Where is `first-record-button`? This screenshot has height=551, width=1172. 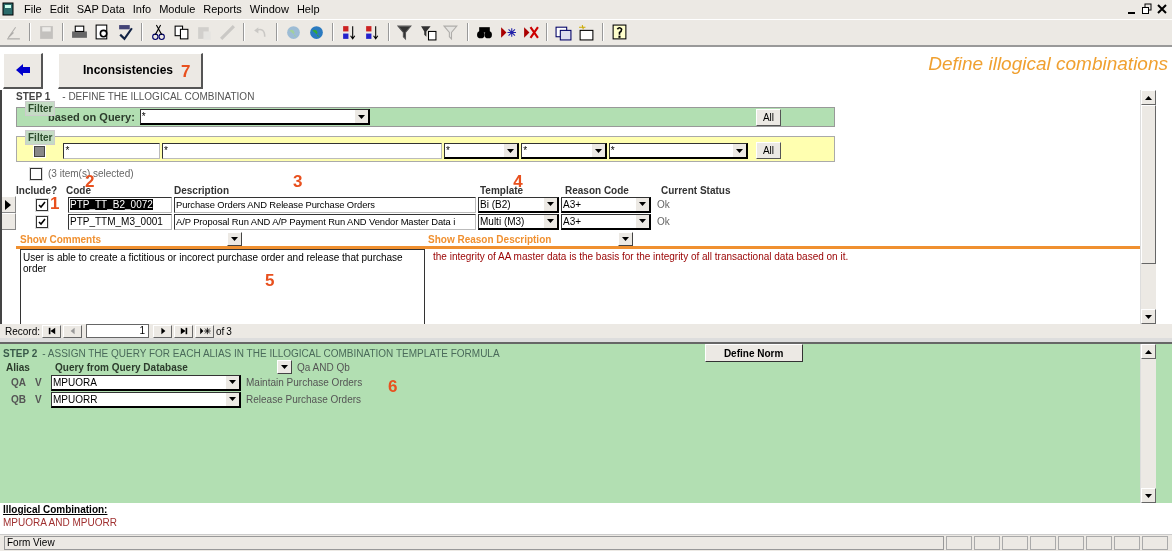
first-record-button is located at coordinates (51, 331).